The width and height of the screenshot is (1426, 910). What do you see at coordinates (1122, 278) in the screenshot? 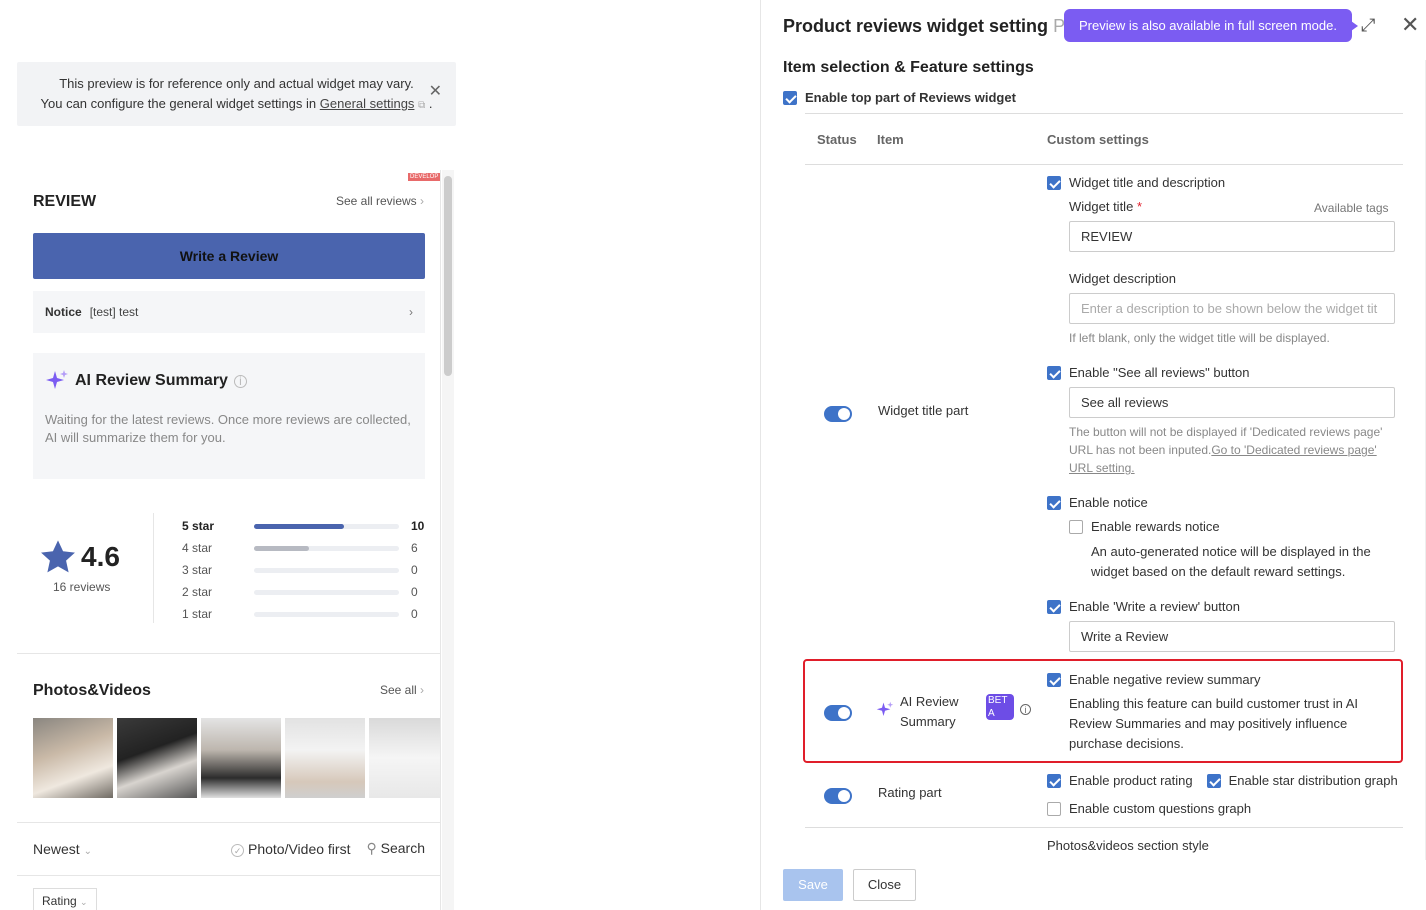
I see `widget-desc-label: Widget description` at bounding box center [1122, 278].